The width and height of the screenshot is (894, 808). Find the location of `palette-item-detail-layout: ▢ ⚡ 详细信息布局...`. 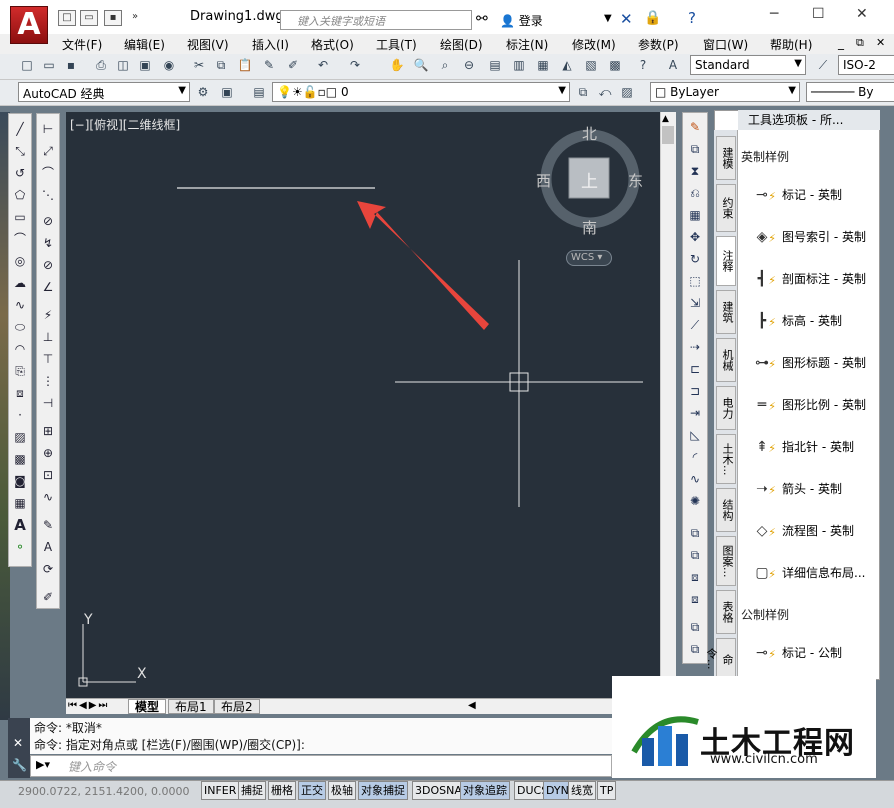

palette-item-detail-layout: ▢ ⚡ 详细信息布局... is located at coordinates (806, 573).